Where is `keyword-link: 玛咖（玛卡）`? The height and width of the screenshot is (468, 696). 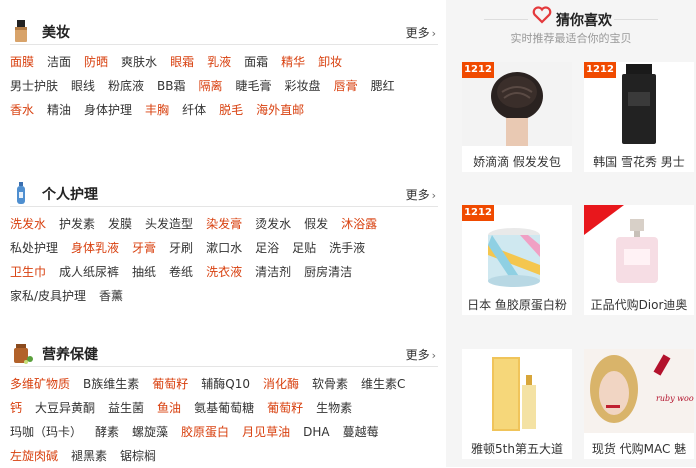
keyword-link: 玛咖（玛卡） is located at coordinates (46, 432).